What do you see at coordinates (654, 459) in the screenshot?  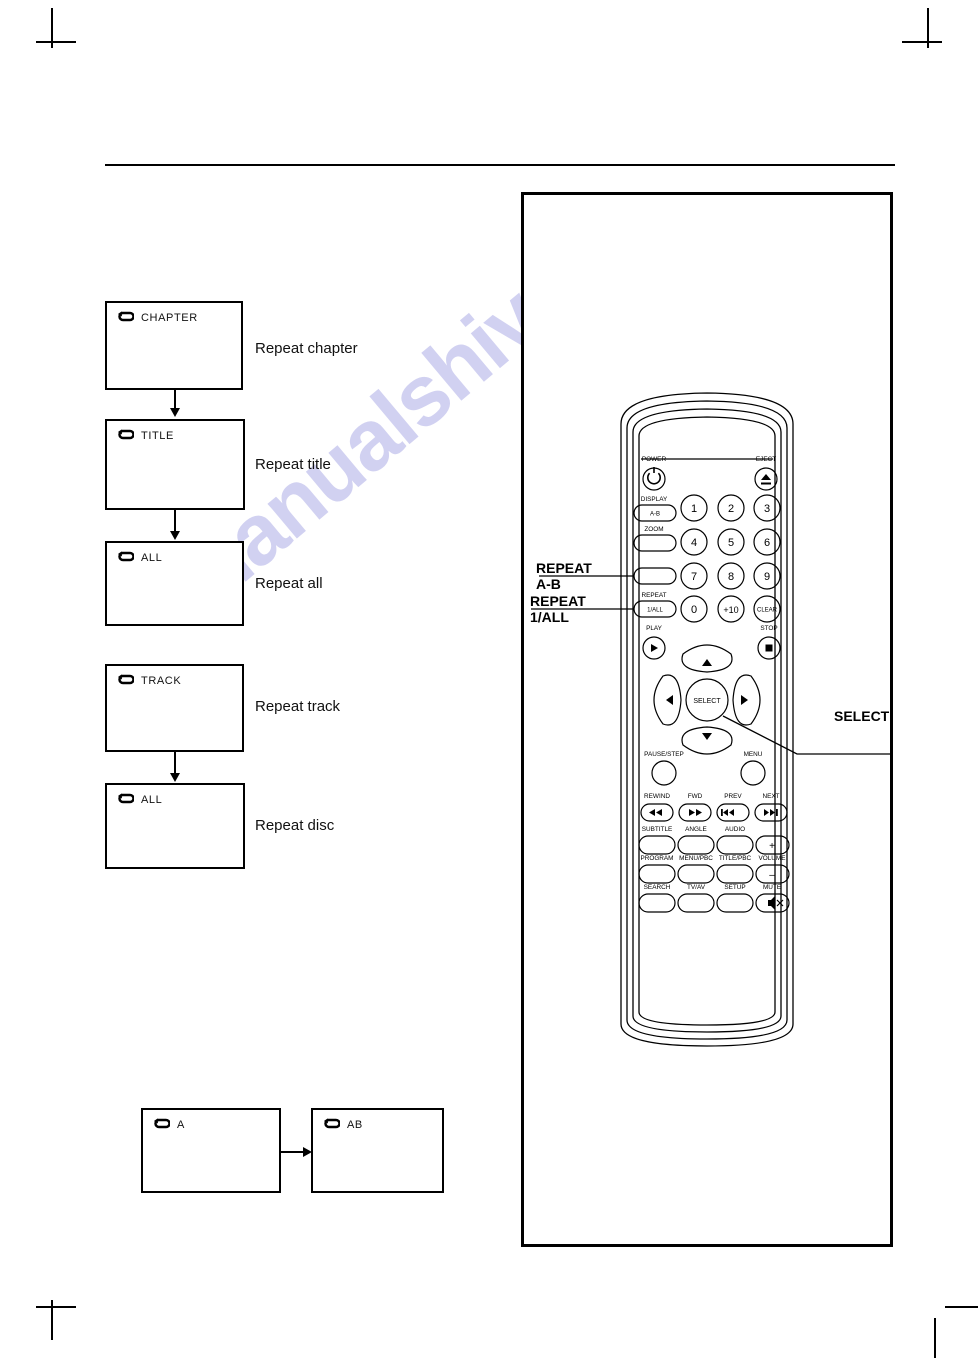 I see `power-label: POWER` at bounding box center [654, 459].